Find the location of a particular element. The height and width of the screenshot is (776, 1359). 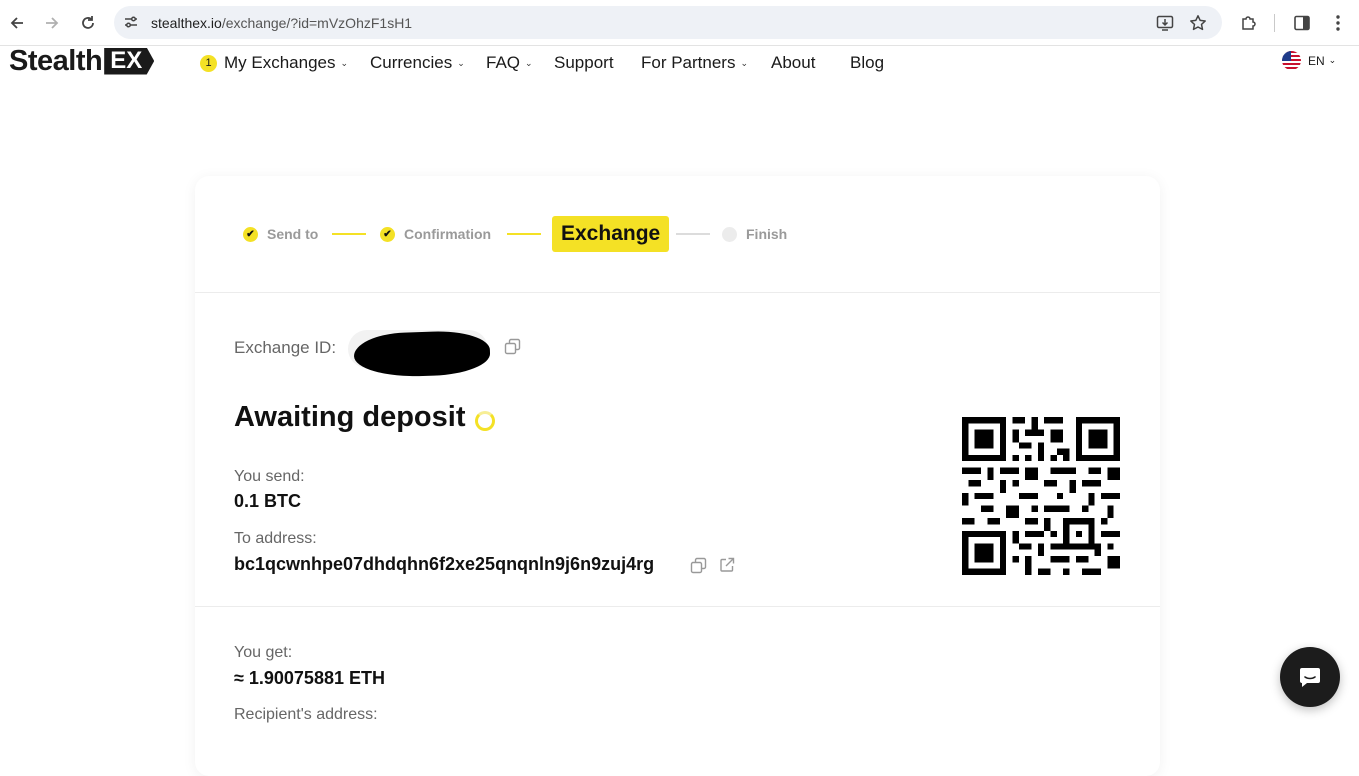

step-finish: Finish is located at coordinates (754, 234).